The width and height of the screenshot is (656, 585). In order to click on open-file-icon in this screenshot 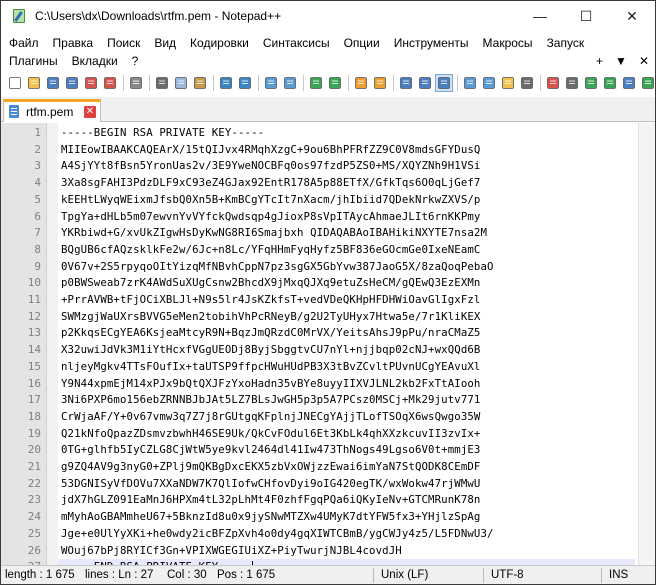, I will do `click(34, 83)`.